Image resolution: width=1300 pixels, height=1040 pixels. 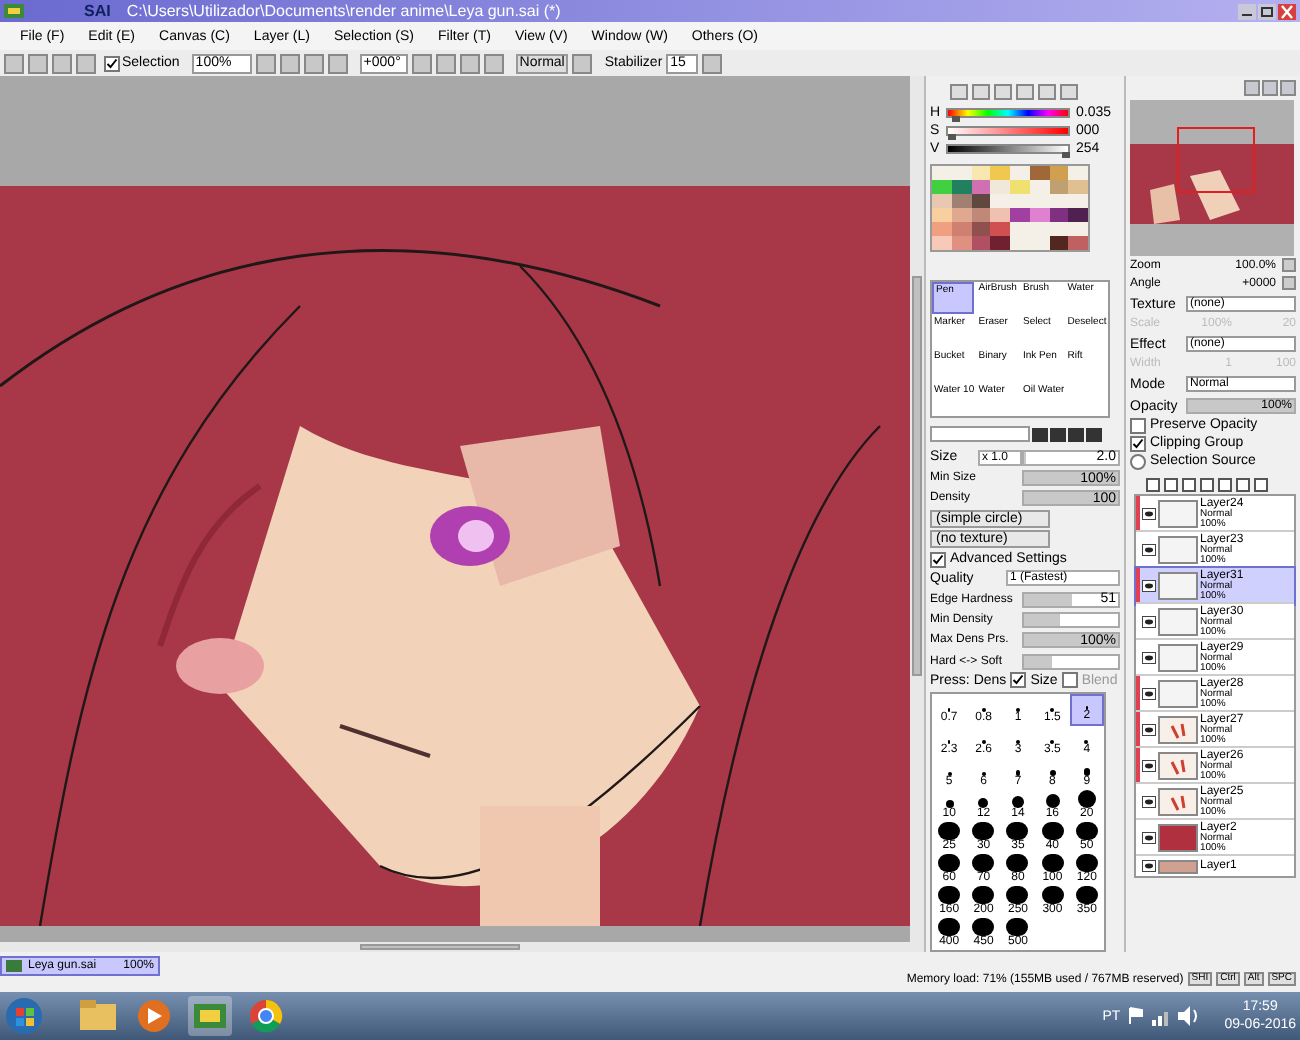 I want to click on layer-thumbnail, so click(x=1178, y=866).